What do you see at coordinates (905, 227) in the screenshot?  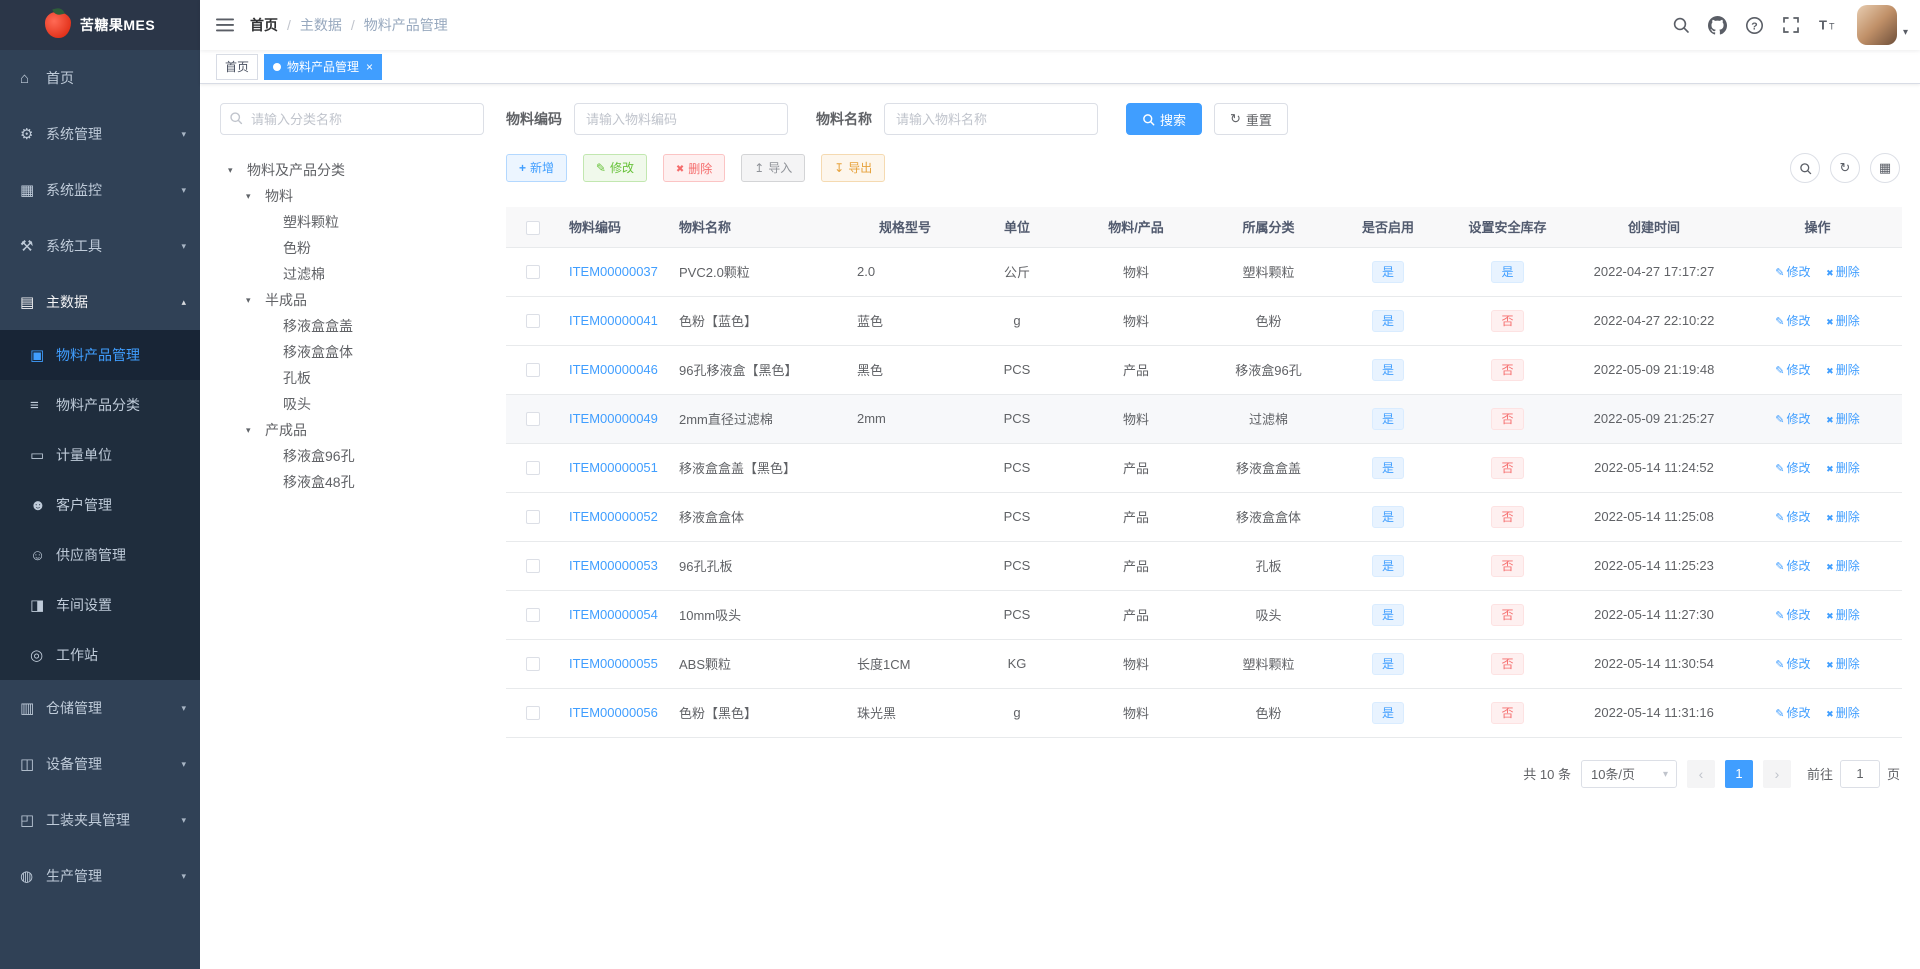 I see `column-header: 规格型号` at bounding box center [905, 227].